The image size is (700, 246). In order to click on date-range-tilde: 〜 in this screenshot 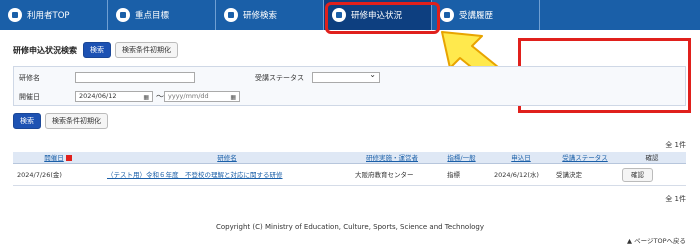, I will do `click(160, 96)`.